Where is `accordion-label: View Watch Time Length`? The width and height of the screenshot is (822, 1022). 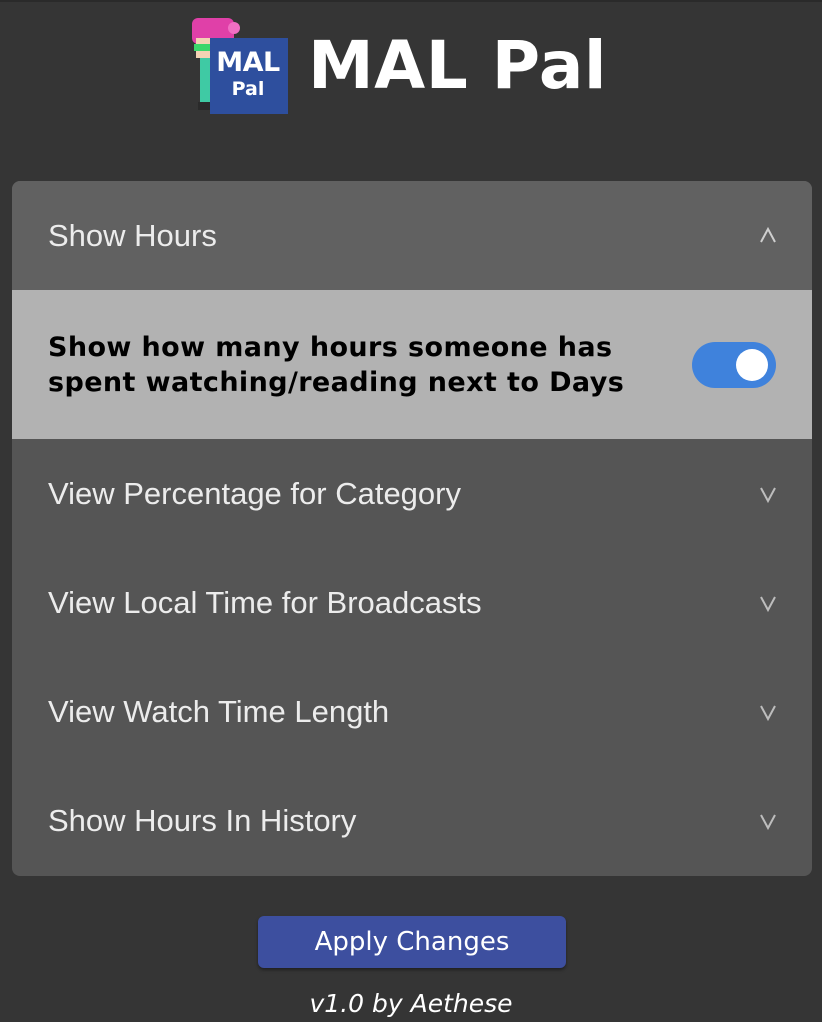 accordion-label: View Watch Time Length is located at coordinates (219, 711).